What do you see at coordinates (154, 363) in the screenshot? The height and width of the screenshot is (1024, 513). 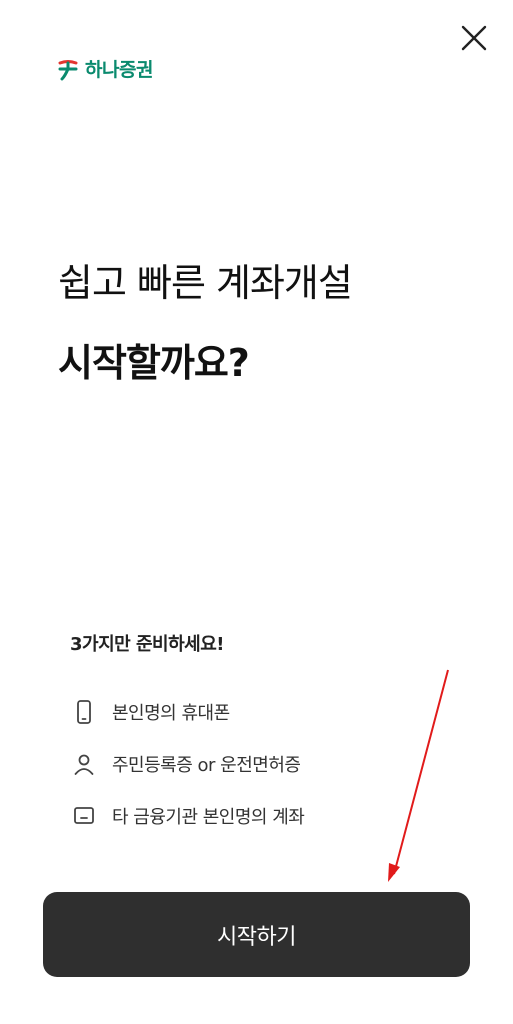 I see `headline-line2: 시작할까요?` at bounding box center [154, 363].